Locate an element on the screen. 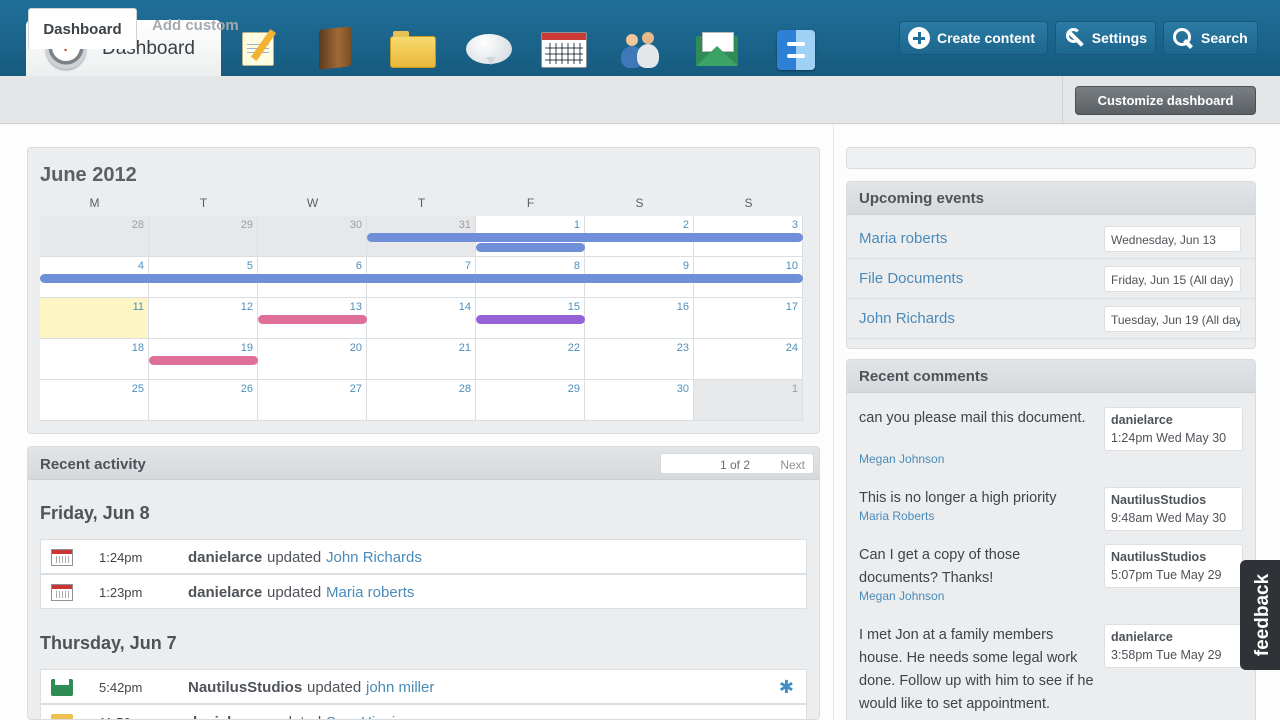  day-number: 10 is located at coordinates (791, 266).